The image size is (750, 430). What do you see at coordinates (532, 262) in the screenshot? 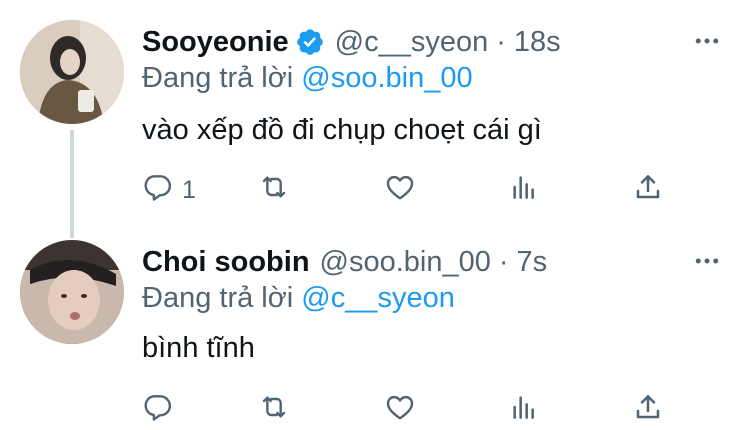
I see `timestamp: 7s` at bounding box center [532, 262].